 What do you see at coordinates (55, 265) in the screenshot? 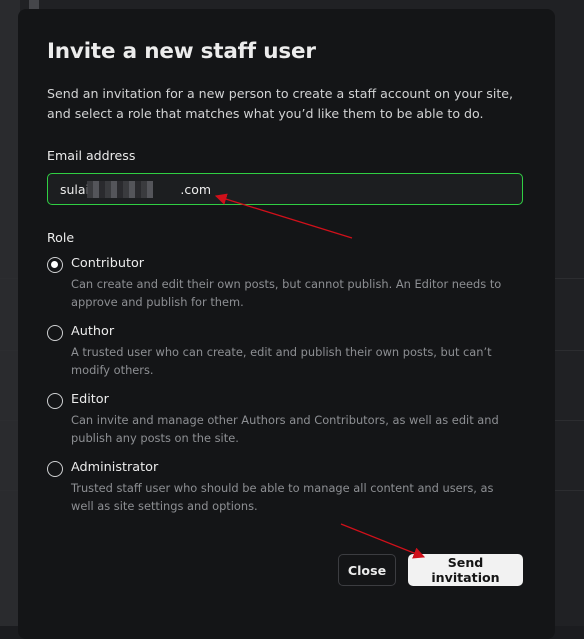
I see `radio-contributor` at bounding box center [55, 265].